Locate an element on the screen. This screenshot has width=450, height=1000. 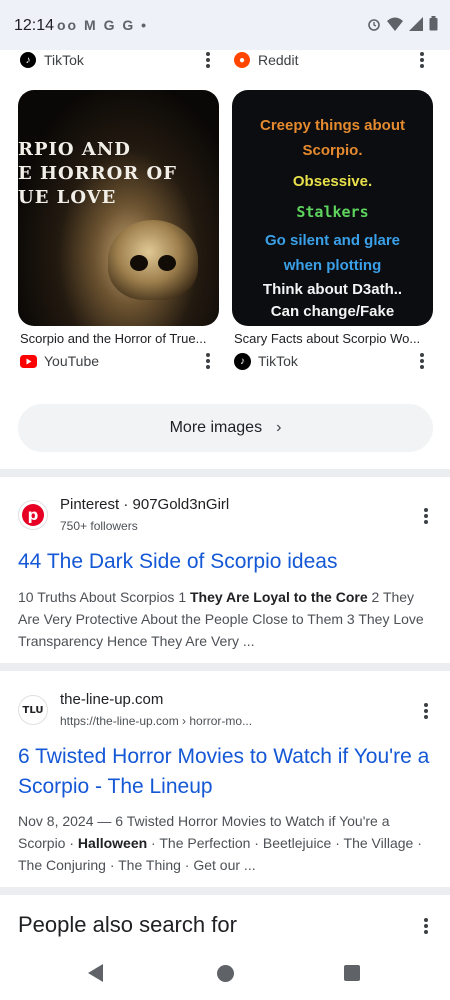
people-also-search-heading: People also search for is located at coordinates (127, 924).